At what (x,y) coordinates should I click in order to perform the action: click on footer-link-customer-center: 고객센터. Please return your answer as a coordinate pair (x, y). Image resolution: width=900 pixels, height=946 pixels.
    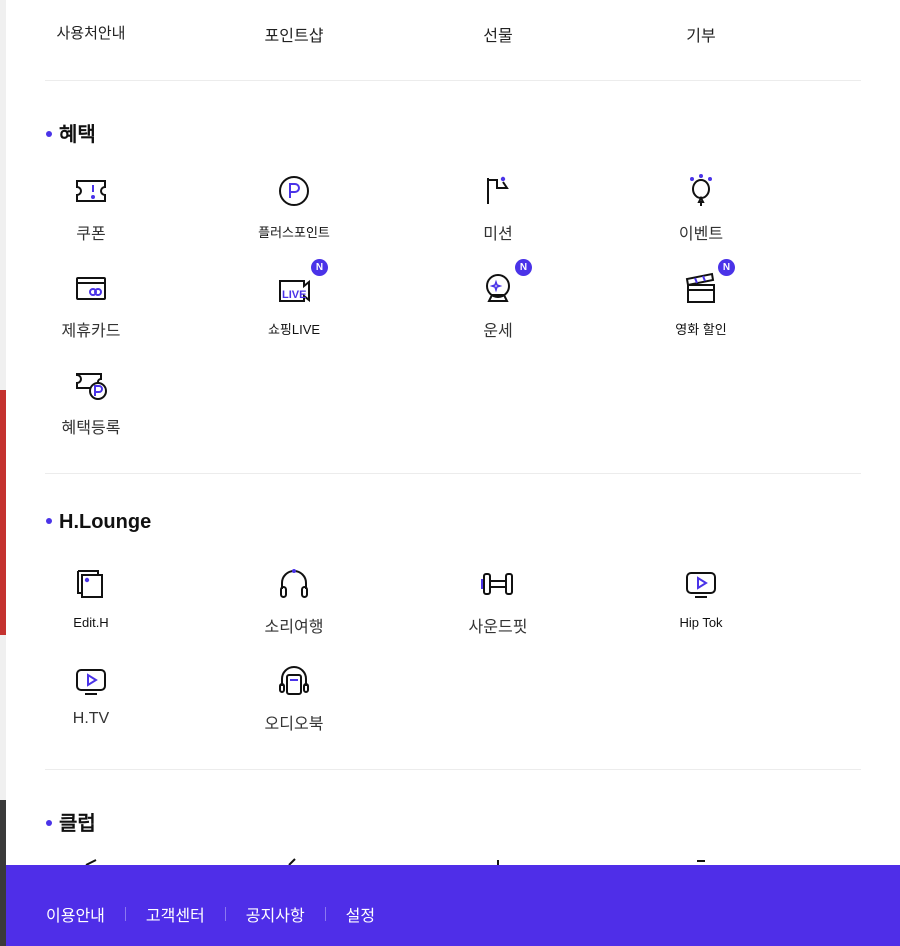
    Looking at the image, I should click on (175, 914).